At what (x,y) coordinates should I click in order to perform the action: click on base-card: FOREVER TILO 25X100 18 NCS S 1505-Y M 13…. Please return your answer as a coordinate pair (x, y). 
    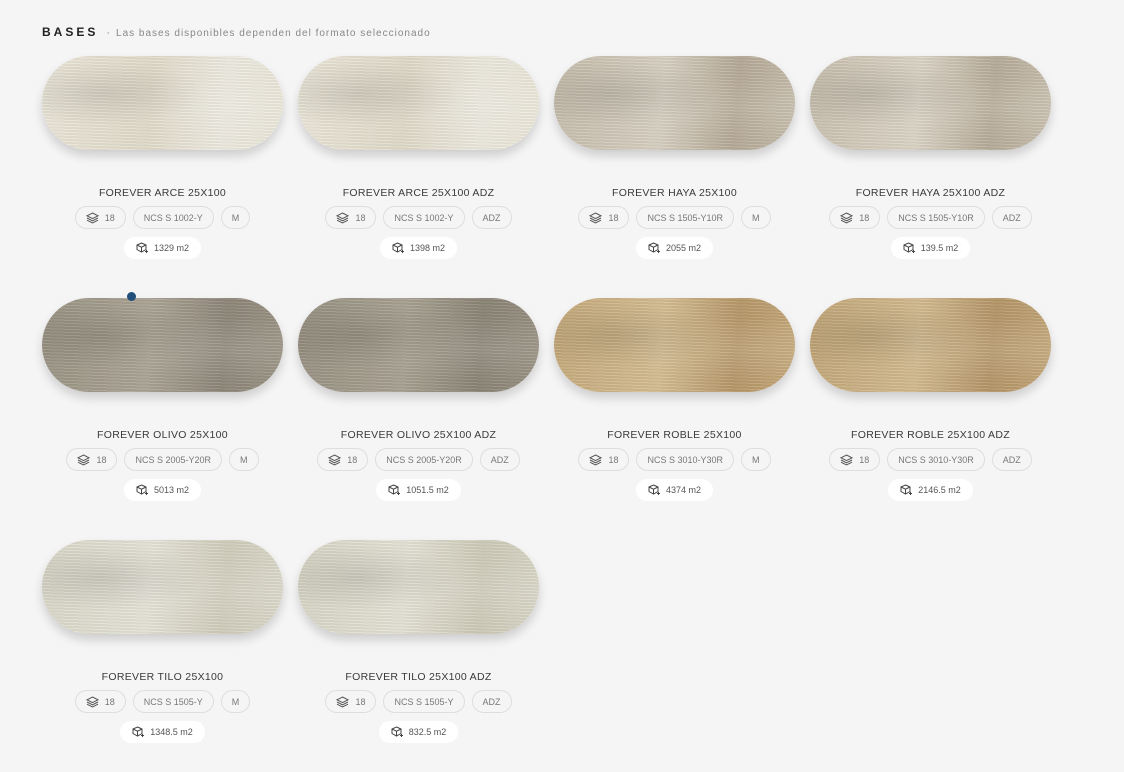
    Looking at the image, I should click on (162, 656).